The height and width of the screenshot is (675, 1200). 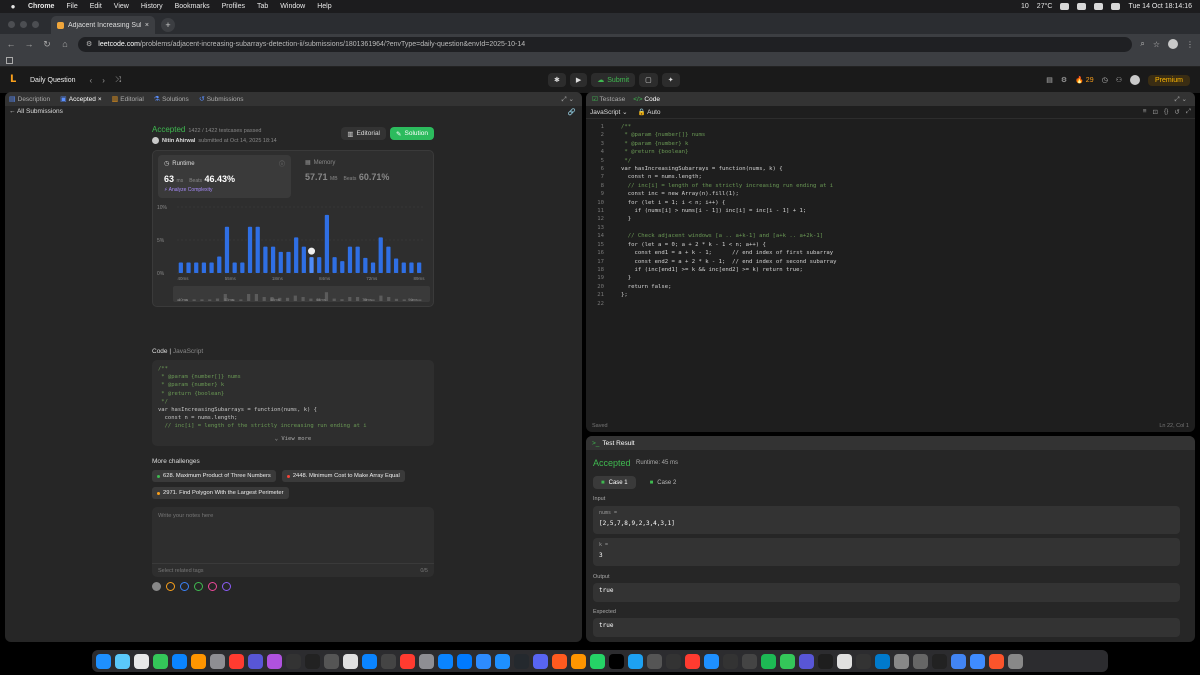 I want to click on fullscreen-icon: ⤢, so click(x=1188, y=112).